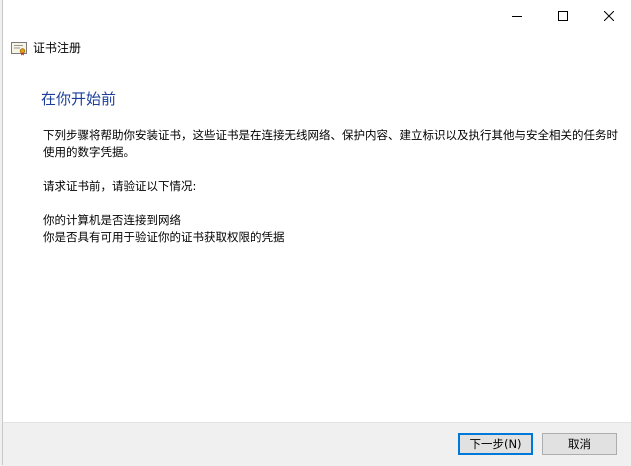  Describe the element at coordinates (317, 16) in the screenshot. I see `title-bar` at that location.